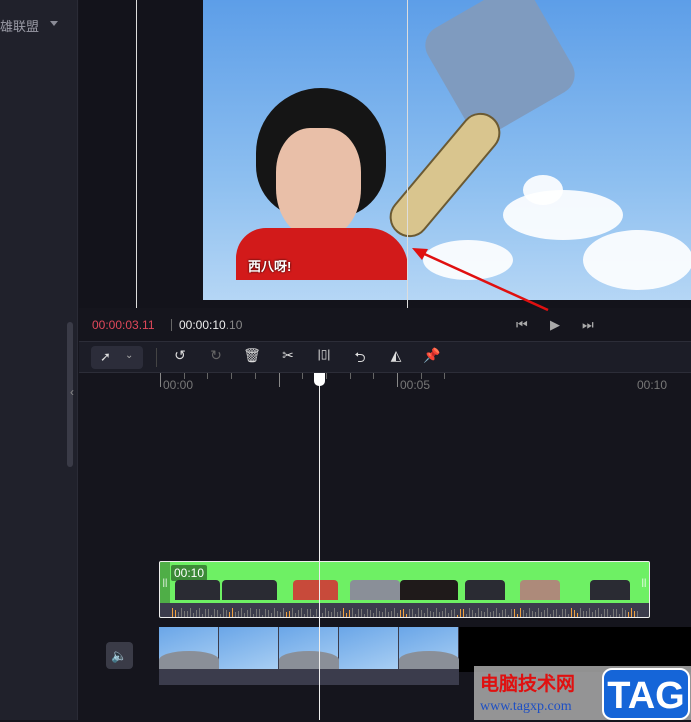 Image resolution: width=691 pixels, height=722 pixels. Describe the element at coordinates (555, 325) in the screenshot. I see `play-icon: ▶` at that location.